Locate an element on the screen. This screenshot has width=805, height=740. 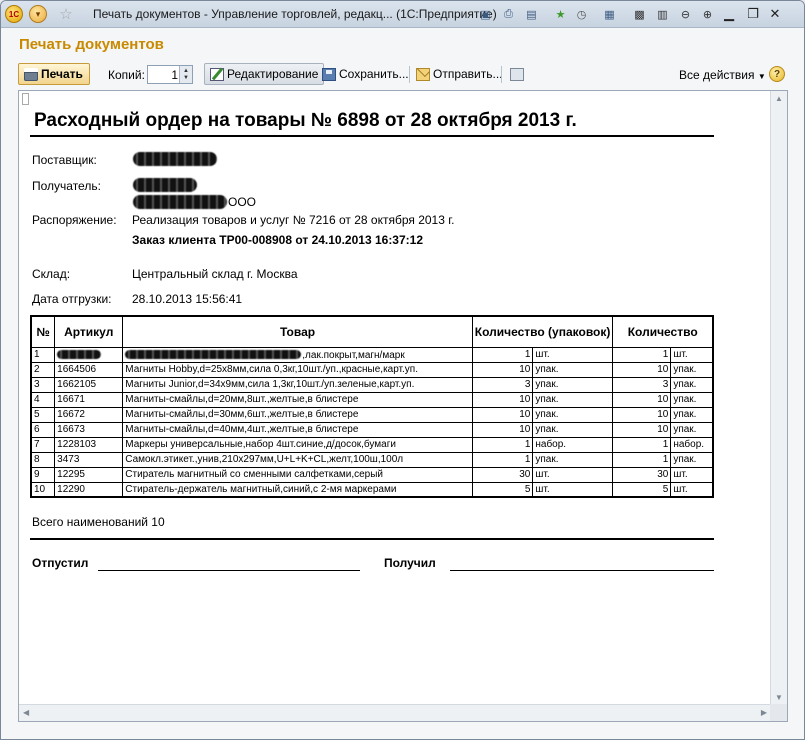
redacted-product-name is located at coordinates (213, 354).